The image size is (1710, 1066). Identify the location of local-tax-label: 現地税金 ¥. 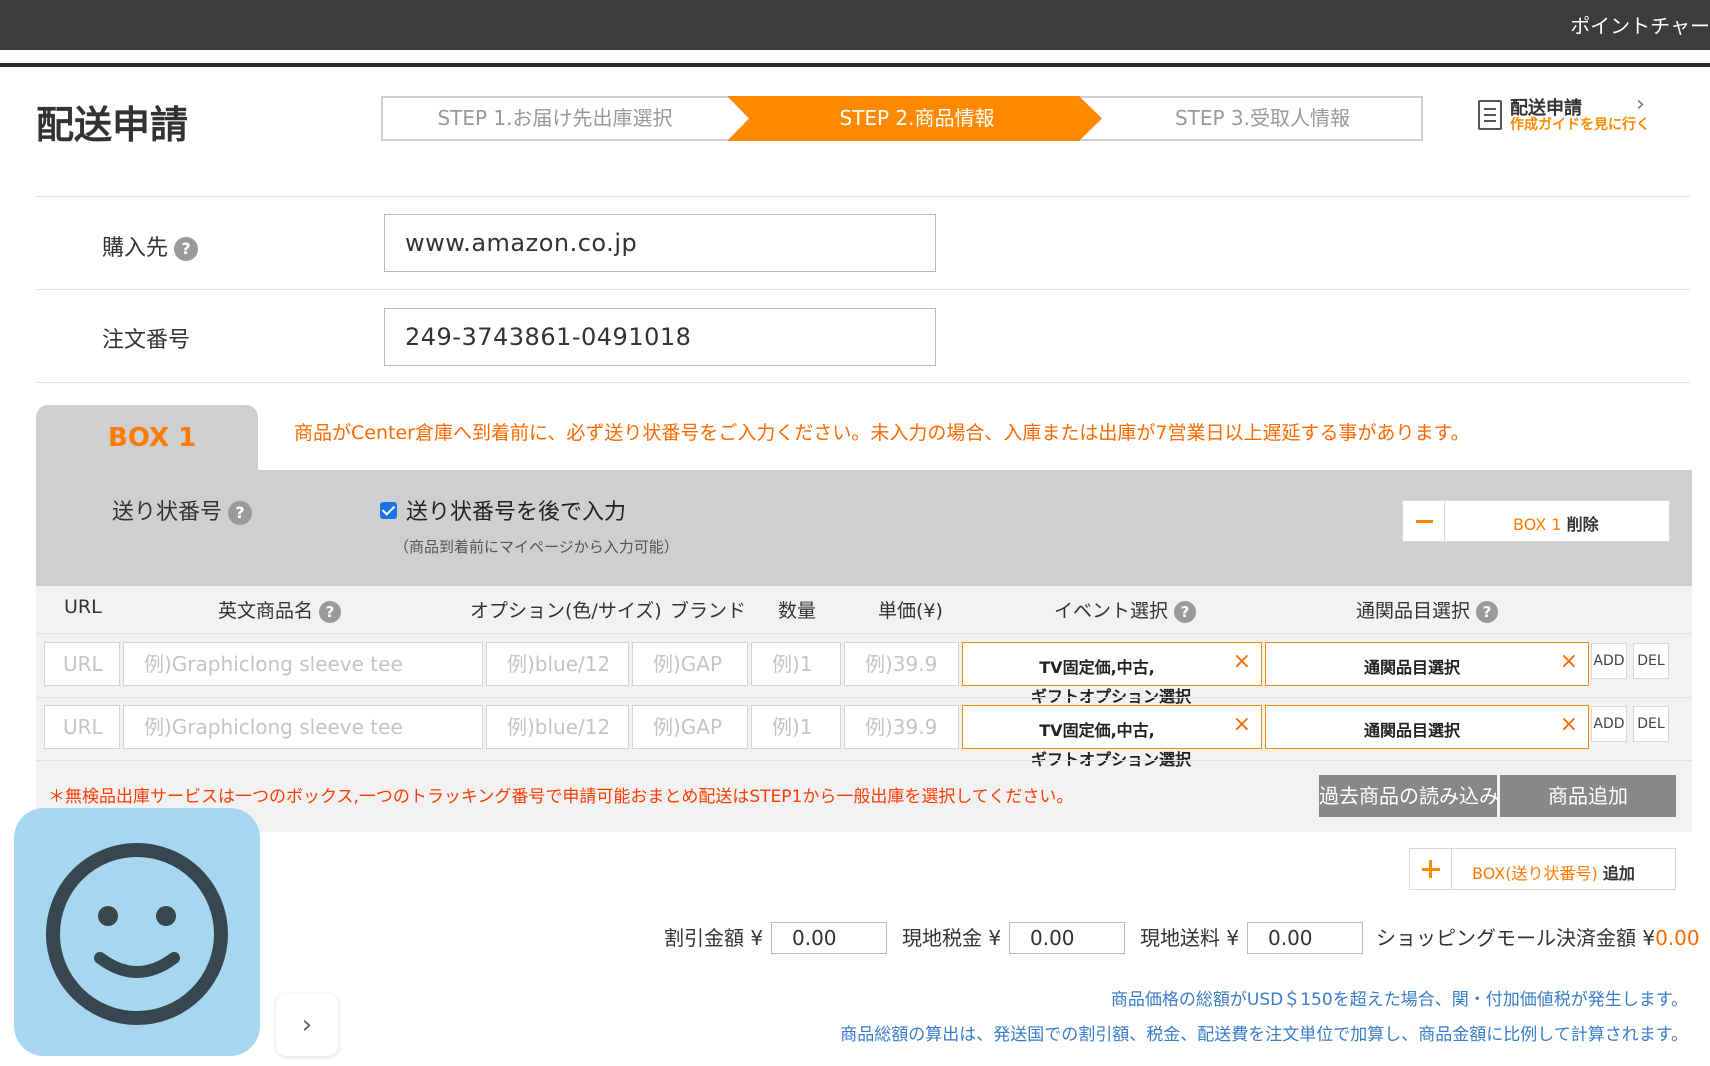
(952, 938).